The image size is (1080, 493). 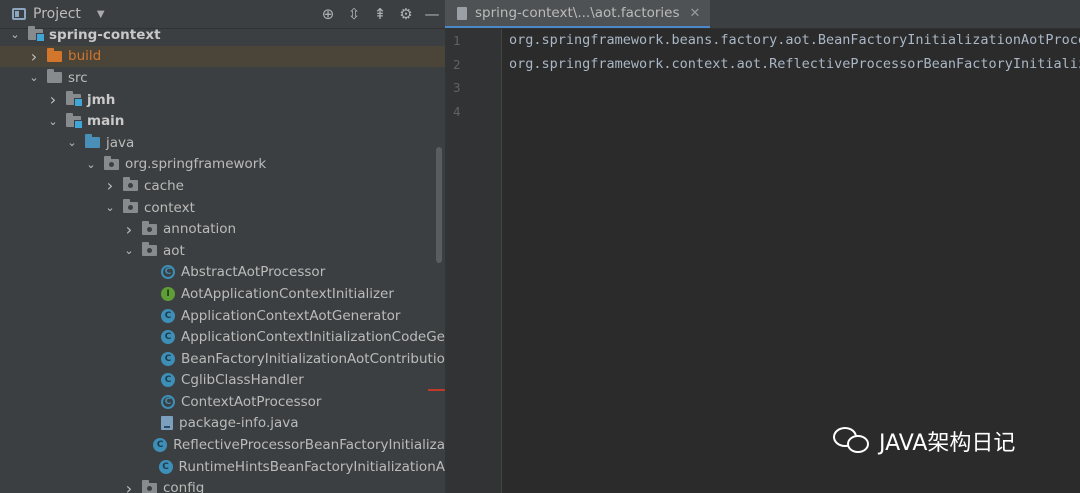 I want to click on tree-item-label: BeanFactoryInitializationAotContributio, so click(x=313, y=358).